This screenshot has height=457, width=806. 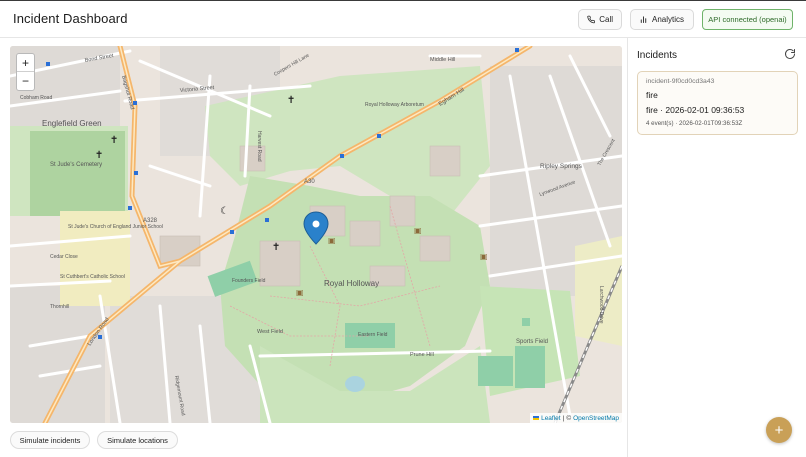 I want to click on label-st-judes-cemetery: St Jude's Cemetery, so click(x=76, y=165).